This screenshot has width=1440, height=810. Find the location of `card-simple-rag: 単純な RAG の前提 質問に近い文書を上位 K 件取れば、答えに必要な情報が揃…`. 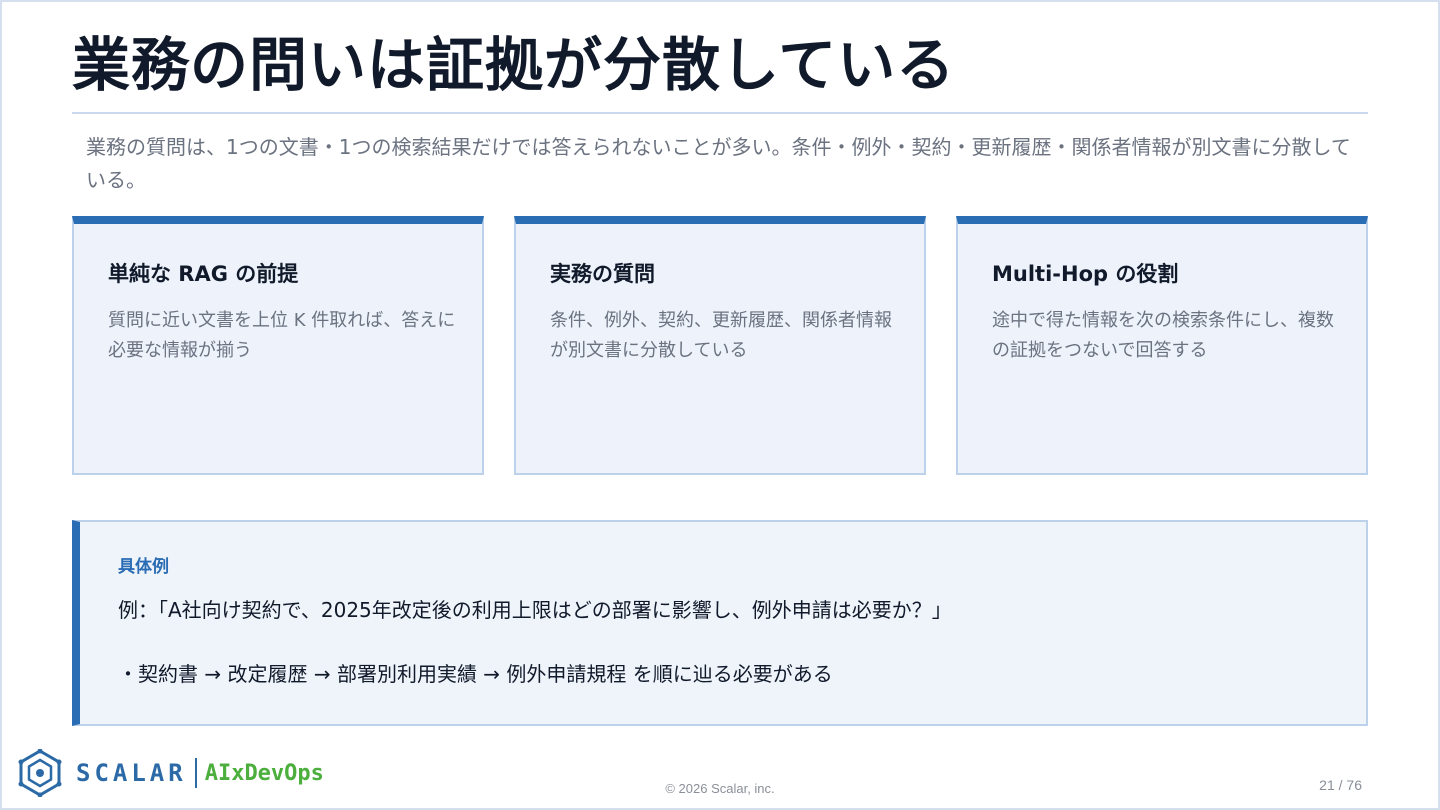

card-simple-rag: 単純な RAG の前提 質問に近い文書を上位 K 件取れば、答えに必要な情報が揃… is located at coordinates (278, 345).